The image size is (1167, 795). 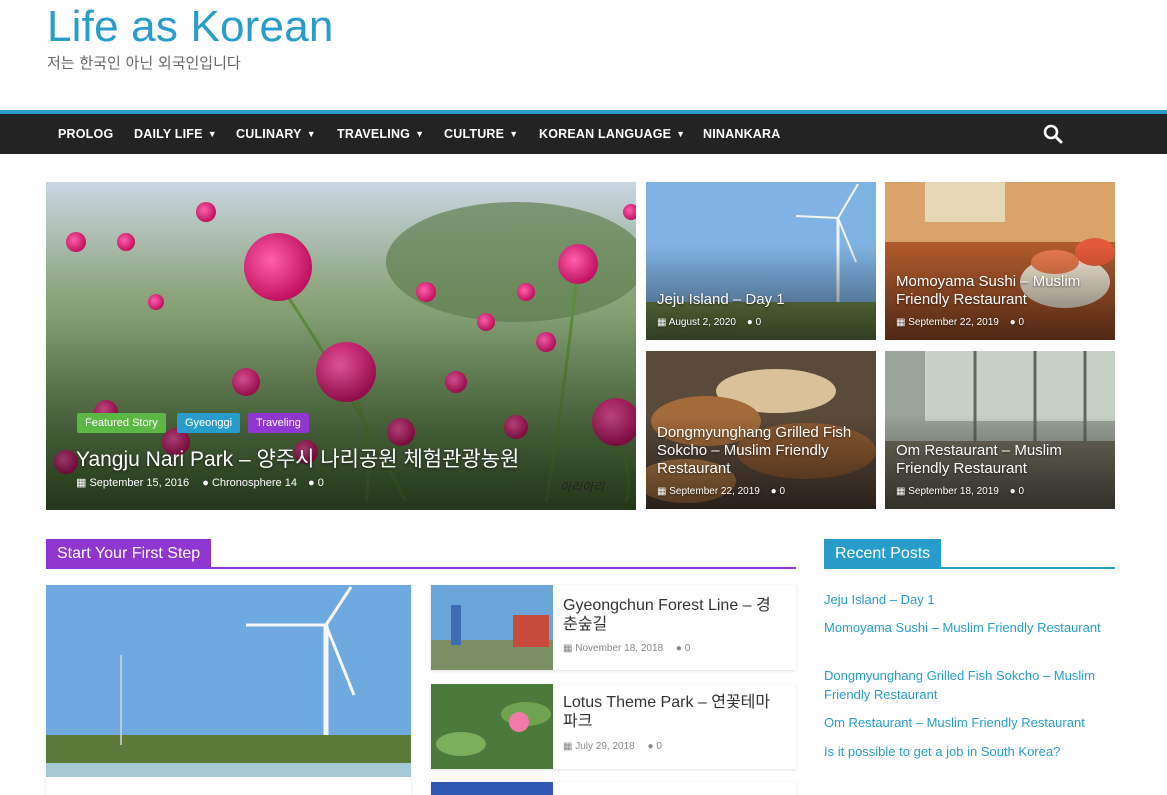 What do you see at coordinates (139, 483) in the screenshot?
I see `hero-date: September 15, 2016` at bounding box center [139, 483].